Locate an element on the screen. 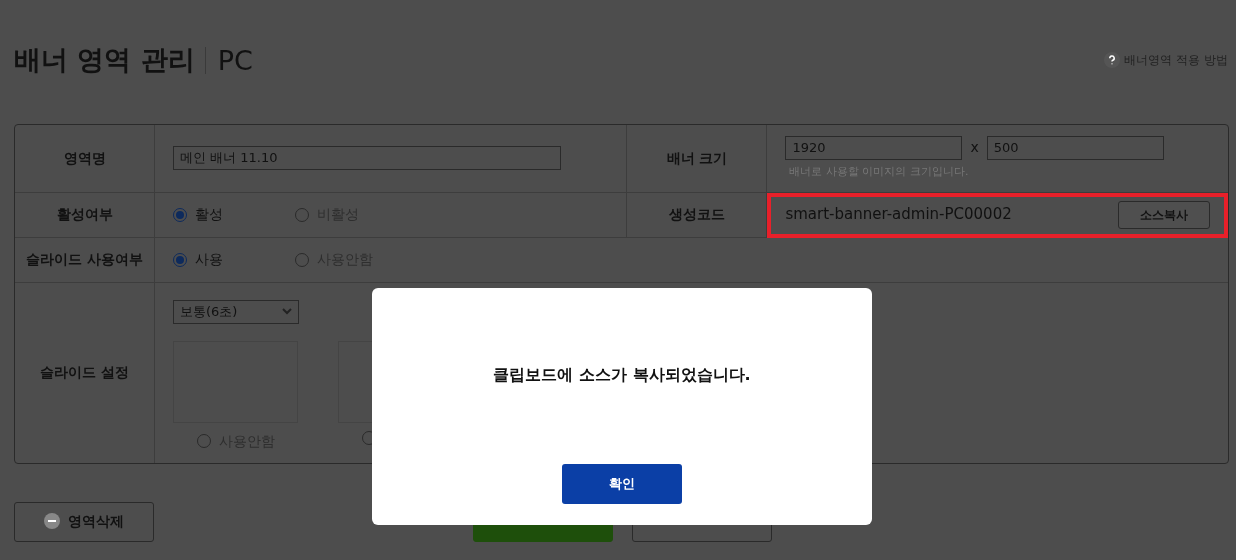 The image size is (1236, 560). field-label: 슬라이드 설정 is located at coordinates (85, 372).